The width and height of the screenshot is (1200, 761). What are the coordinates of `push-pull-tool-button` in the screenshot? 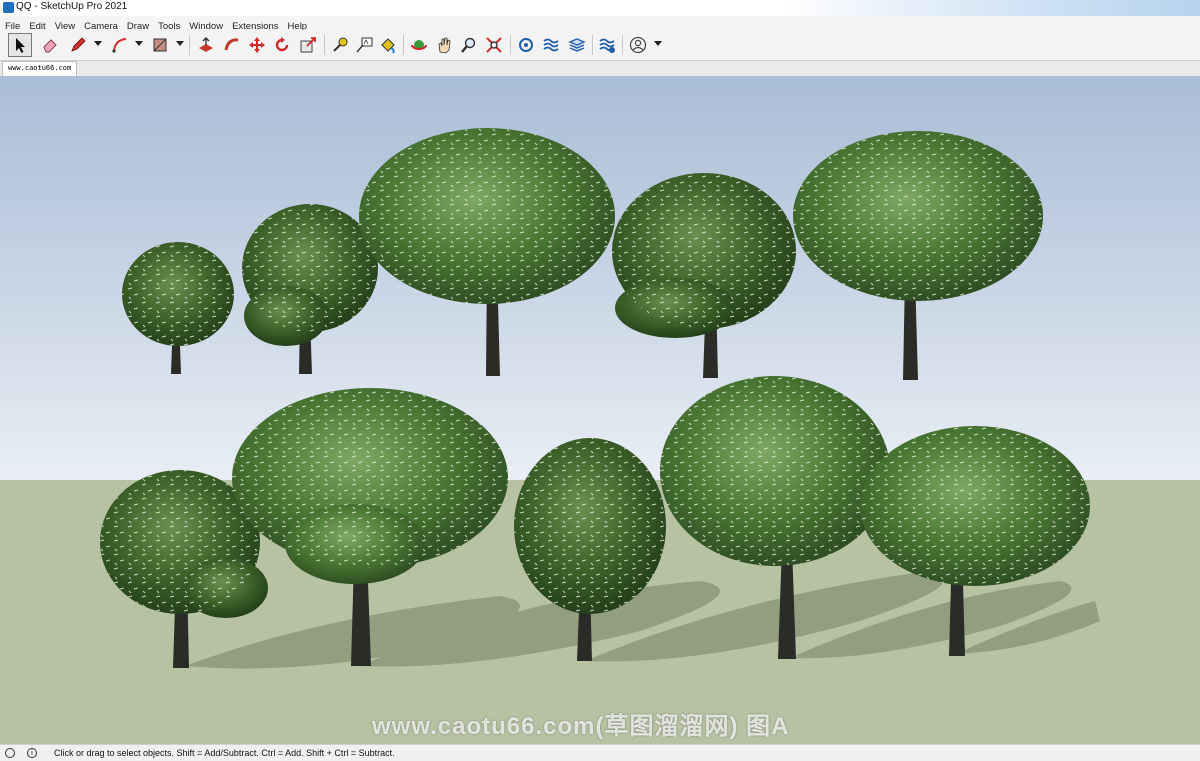 It's located at (206, 45).